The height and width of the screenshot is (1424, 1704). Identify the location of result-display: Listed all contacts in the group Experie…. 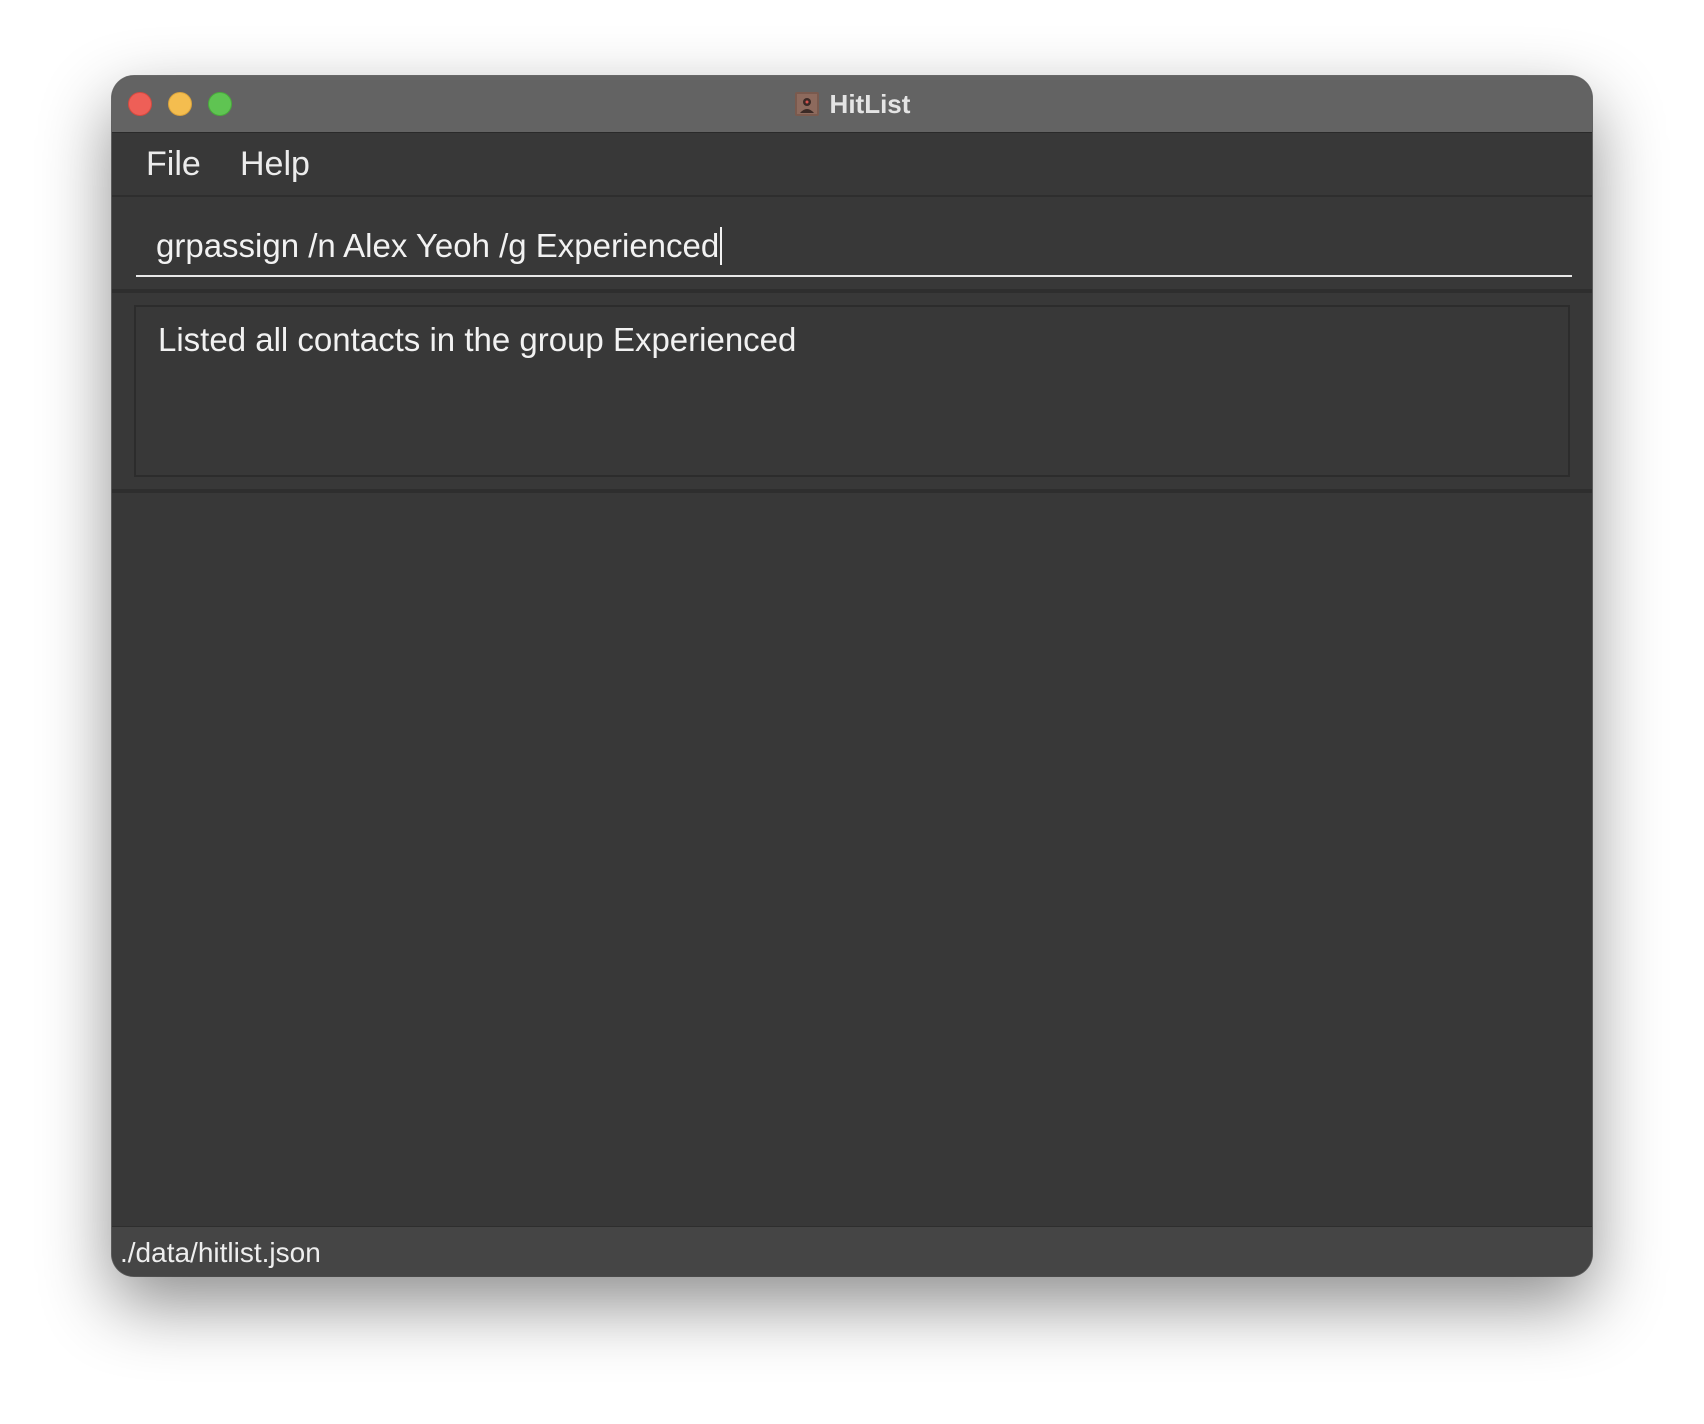
(852, 391).